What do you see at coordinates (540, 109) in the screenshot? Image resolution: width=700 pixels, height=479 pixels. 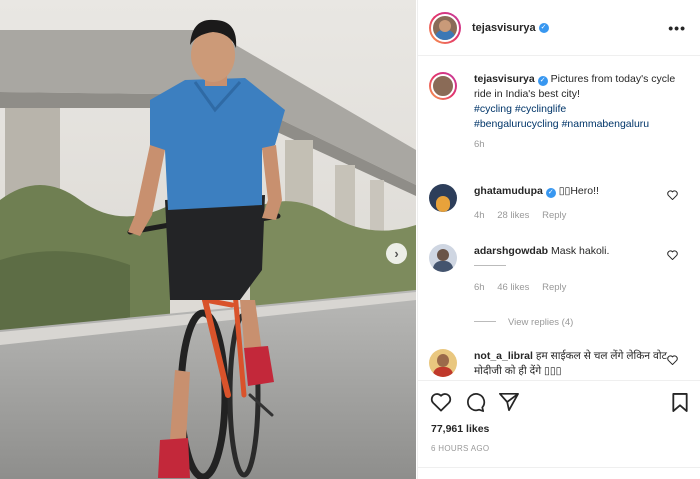 I see `hashtag: #cyclinglife` at bounding box center [540, 109].